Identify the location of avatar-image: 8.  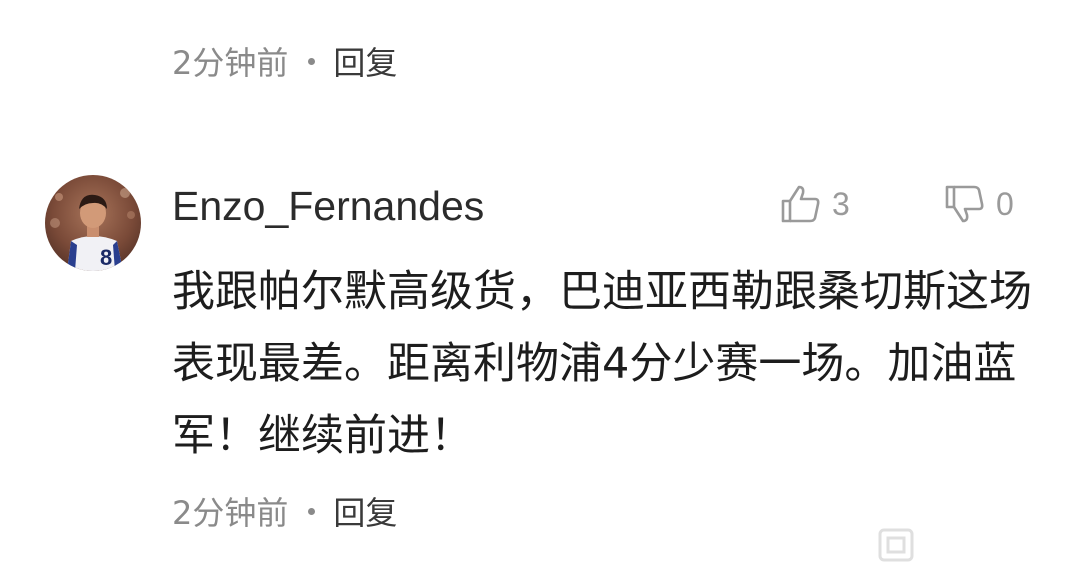
(93, 223).